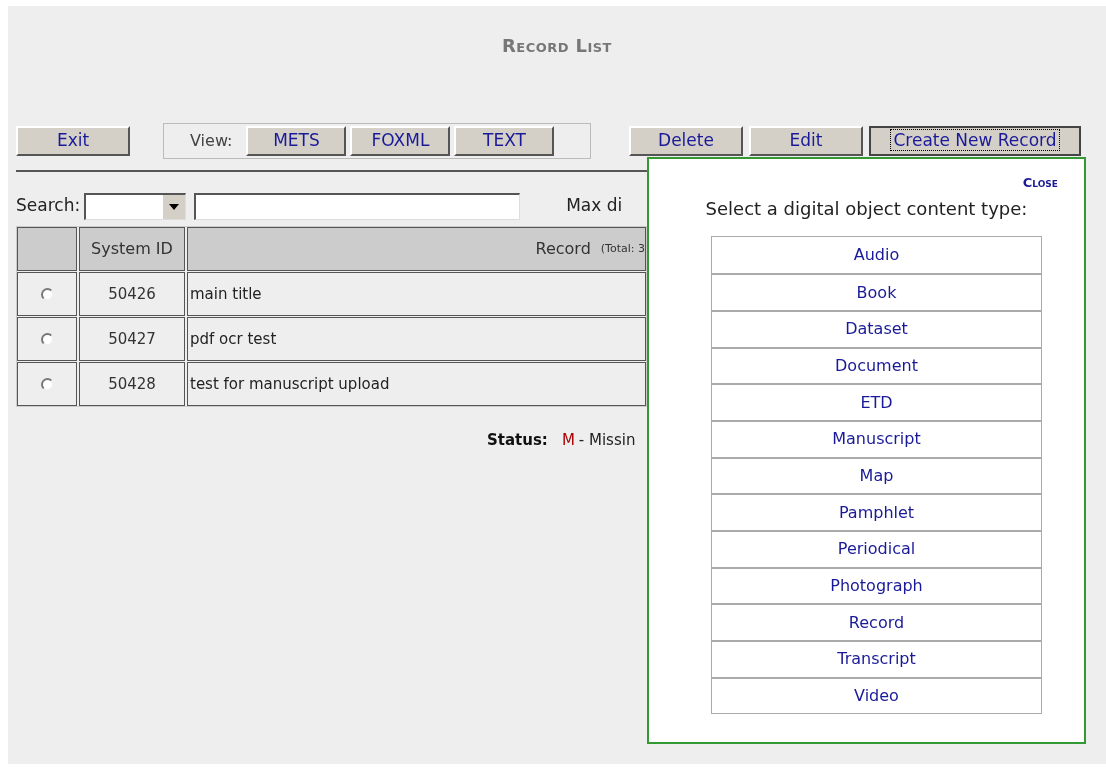 The image size is (1106, 770). Describe the element at coordinates (517, 440) in the screenshot. I see `status-label: Status:` at that location.